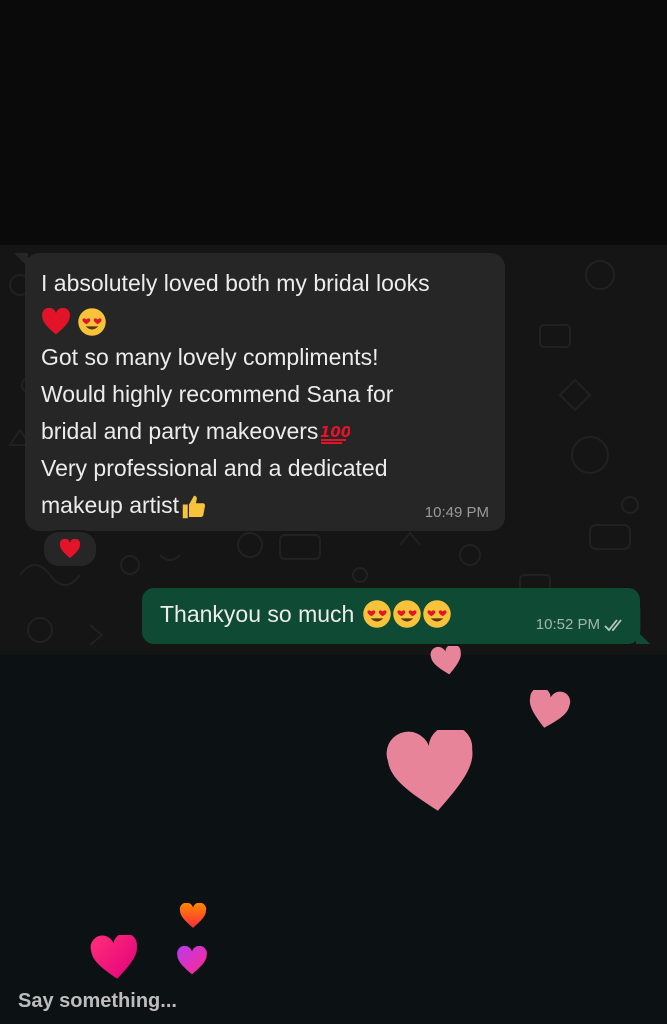 The width and height of the screenshot is (667, 1024). What do you see at coordinates (257, 614) in the screenshot?
I see `outgoing-message-text: Thankyou so much` at bounding box center [257, 614].